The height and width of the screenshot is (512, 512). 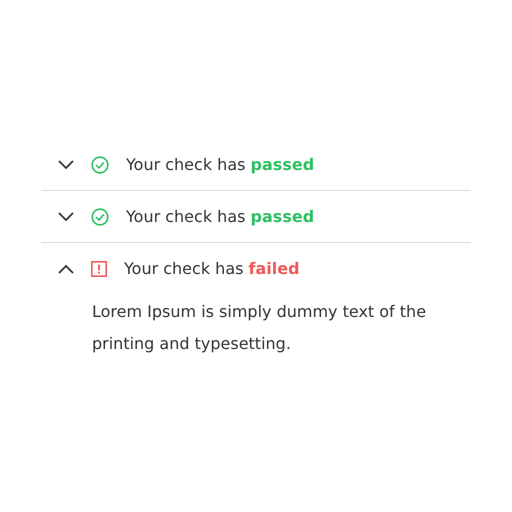 I want to click on check-status-text: Your check has failed, so click(x=212, y=268).